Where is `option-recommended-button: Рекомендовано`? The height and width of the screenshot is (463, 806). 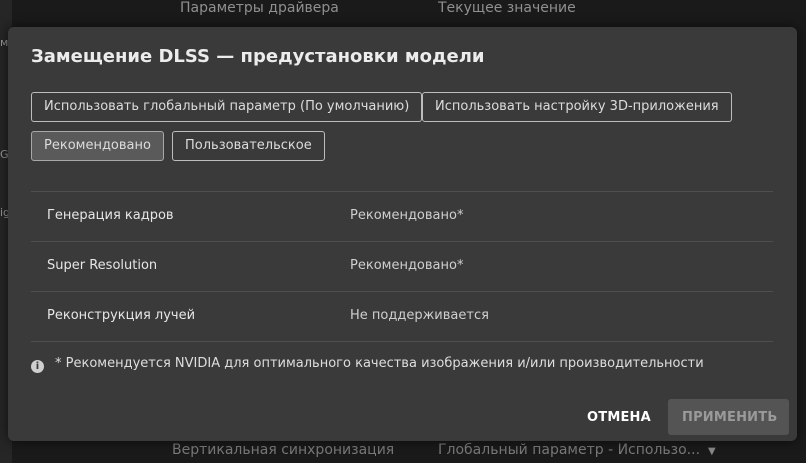 option-recommended-button: Рекомендовано is located at coordinates (97, 146).